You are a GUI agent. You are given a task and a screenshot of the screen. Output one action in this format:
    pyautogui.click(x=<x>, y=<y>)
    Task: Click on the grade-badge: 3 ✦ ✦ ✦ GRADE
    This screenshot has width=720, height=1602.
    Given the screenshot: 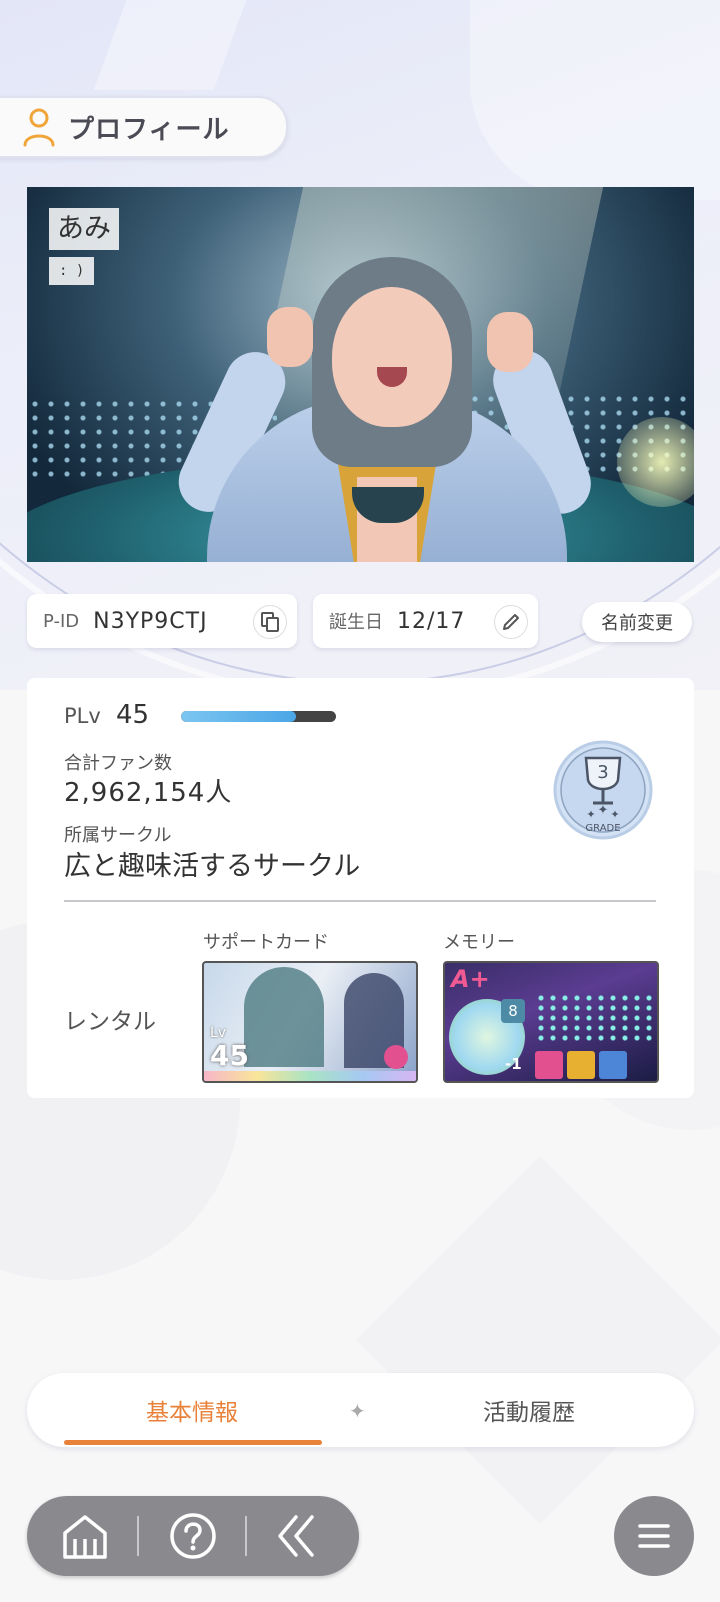 What is the action you would take?
    pyautogui.click(x=603, y=790)
    